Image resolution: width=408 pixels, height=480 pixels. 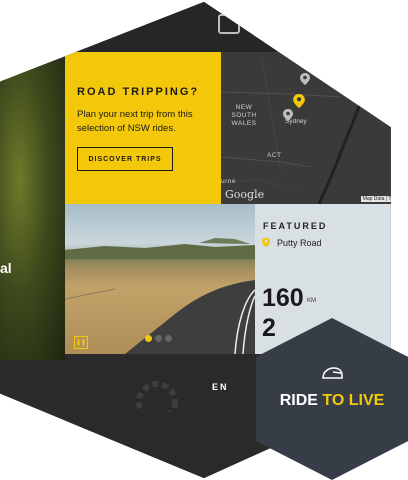 What do you see at coordinates (389, 199) in the screenshot?
I see `map-terms-link: Terms` at bounding box center [389, 199].